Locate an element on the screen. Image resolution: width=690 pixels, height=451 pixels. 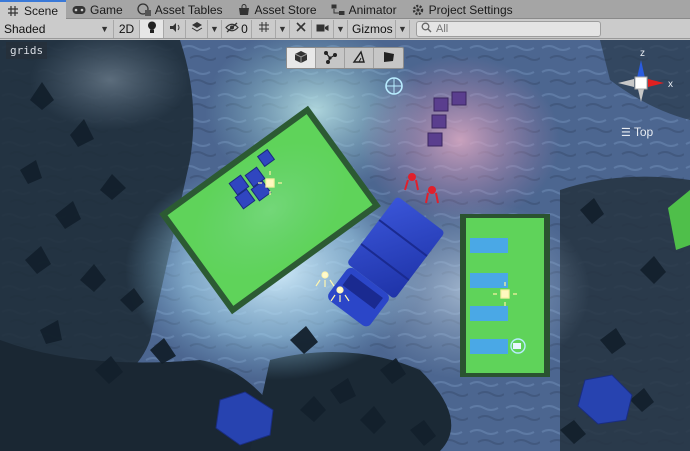
axis-neg-x-arrow is located at coordinates (626, 83).